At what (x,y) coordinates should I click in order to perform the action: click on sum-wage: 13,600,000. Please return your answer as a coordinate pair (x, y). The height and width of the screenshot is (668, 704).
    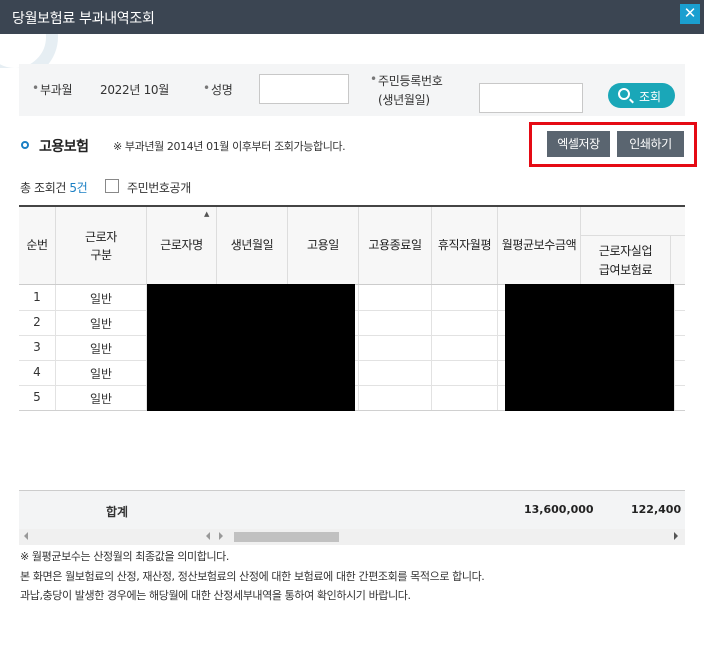
    Looking at the image, I should click on (559, 509).